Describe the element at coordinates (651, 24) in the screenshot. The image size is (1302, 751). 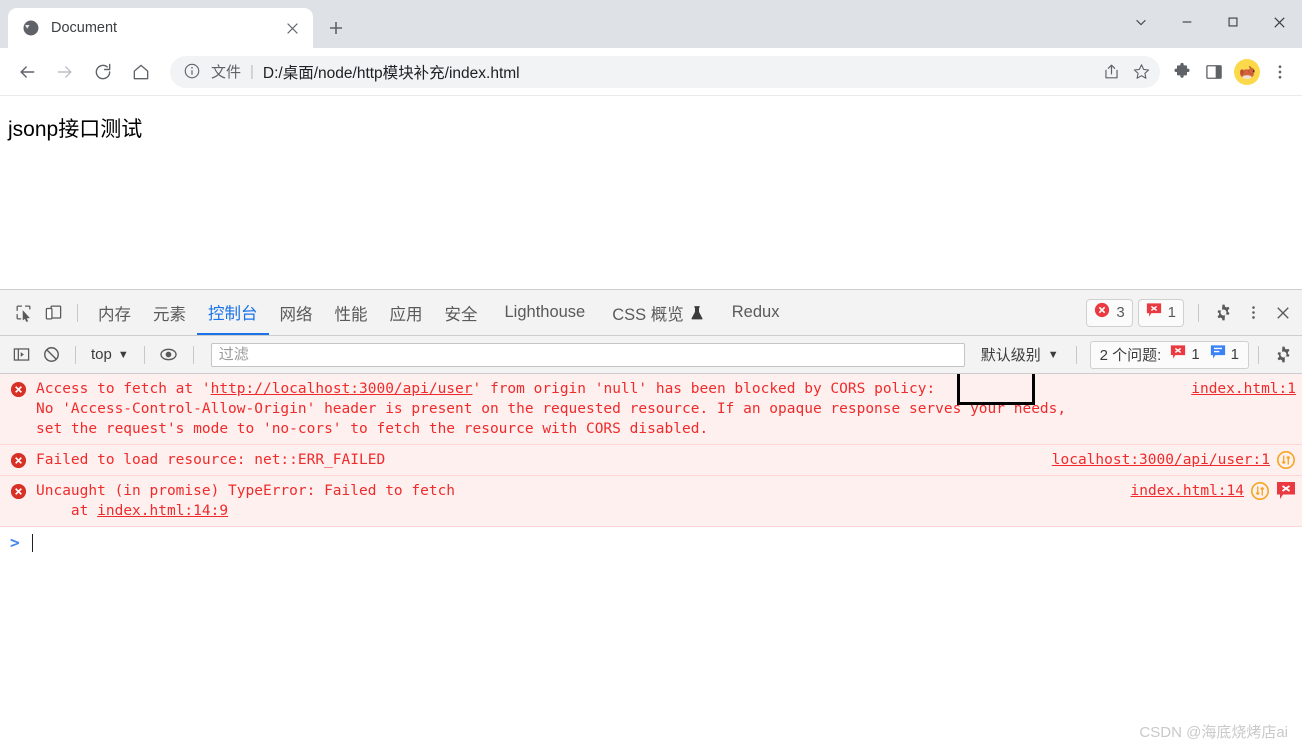
I see `title-bar: Document` at that location.